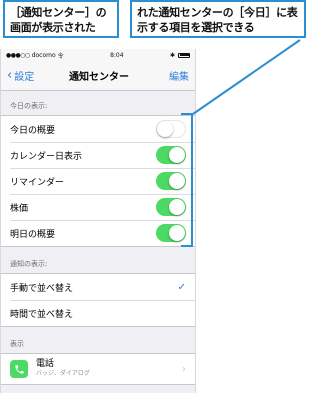 This screenshot has width=320, height=393. I want to click on back-button: ‹ 設定, so click(21, 75).